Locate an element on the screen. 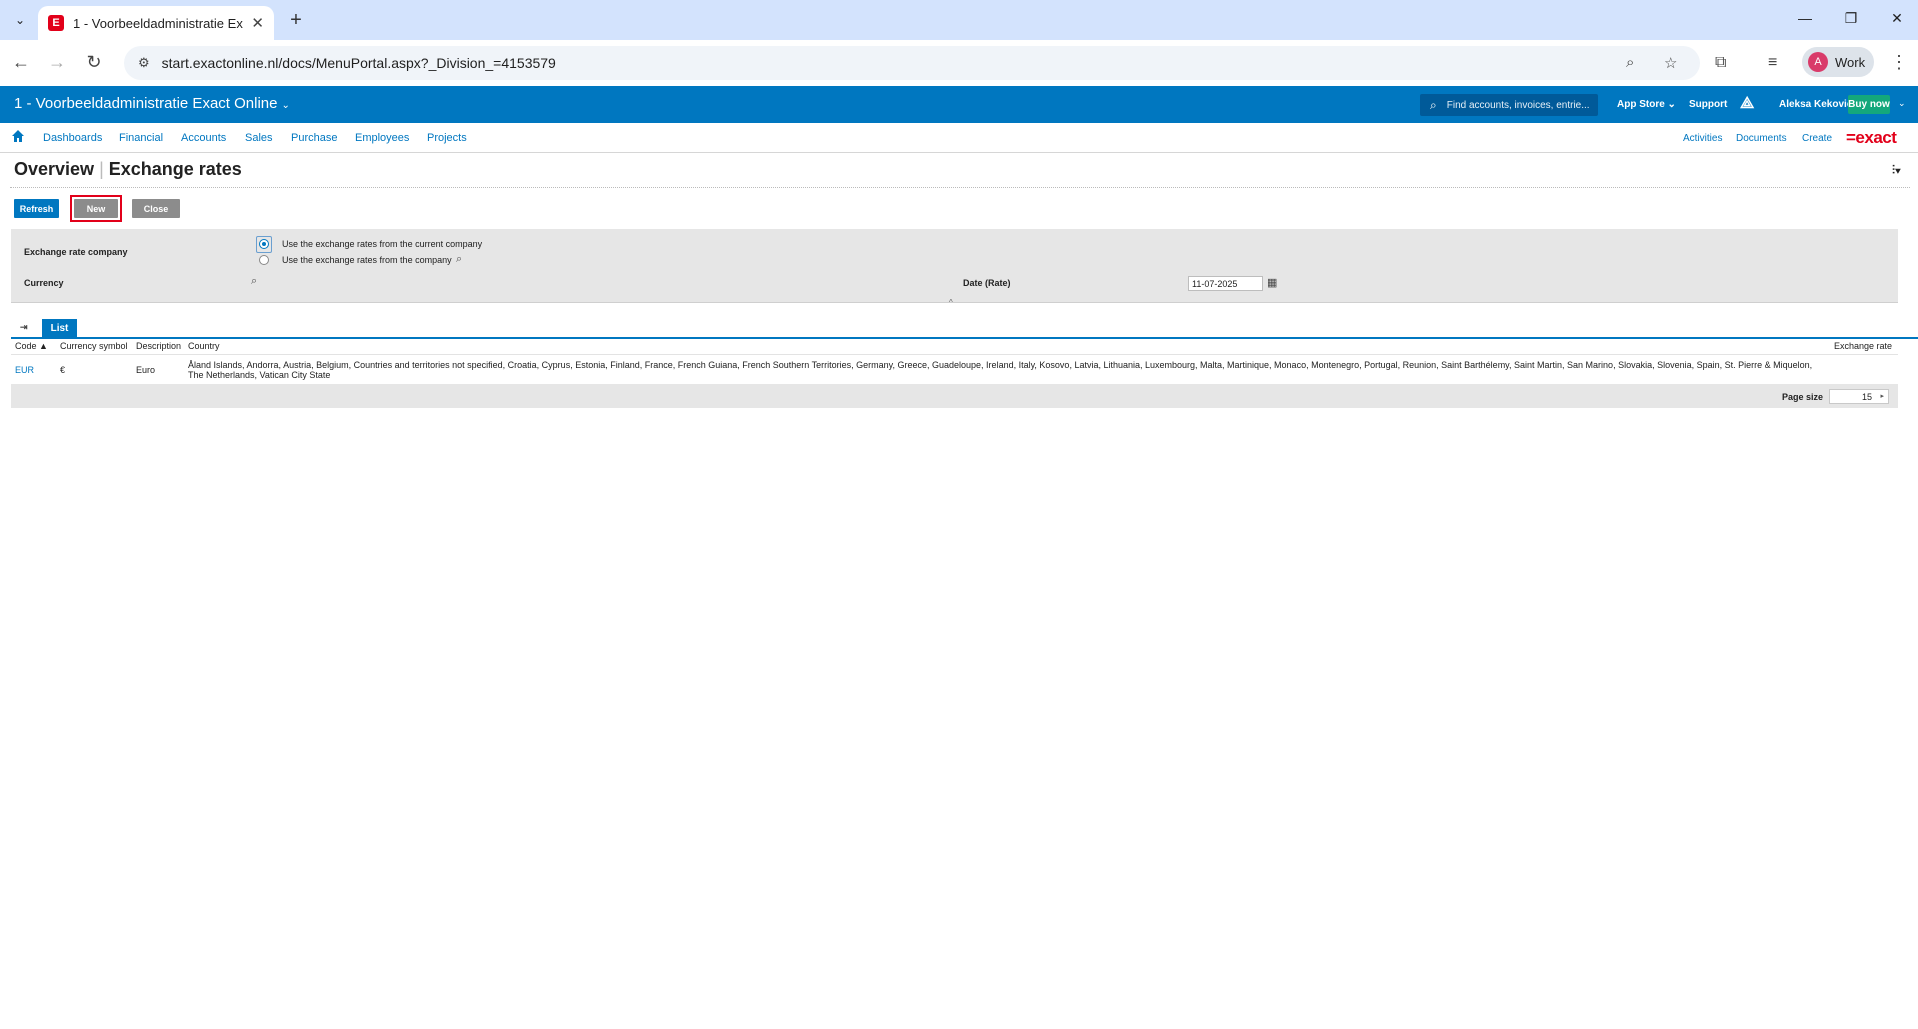 Image resolution: width=1918 pixels, height=1029 pixels. column-currency-symbol: Currency symbol is located at coordinates (94, 346).